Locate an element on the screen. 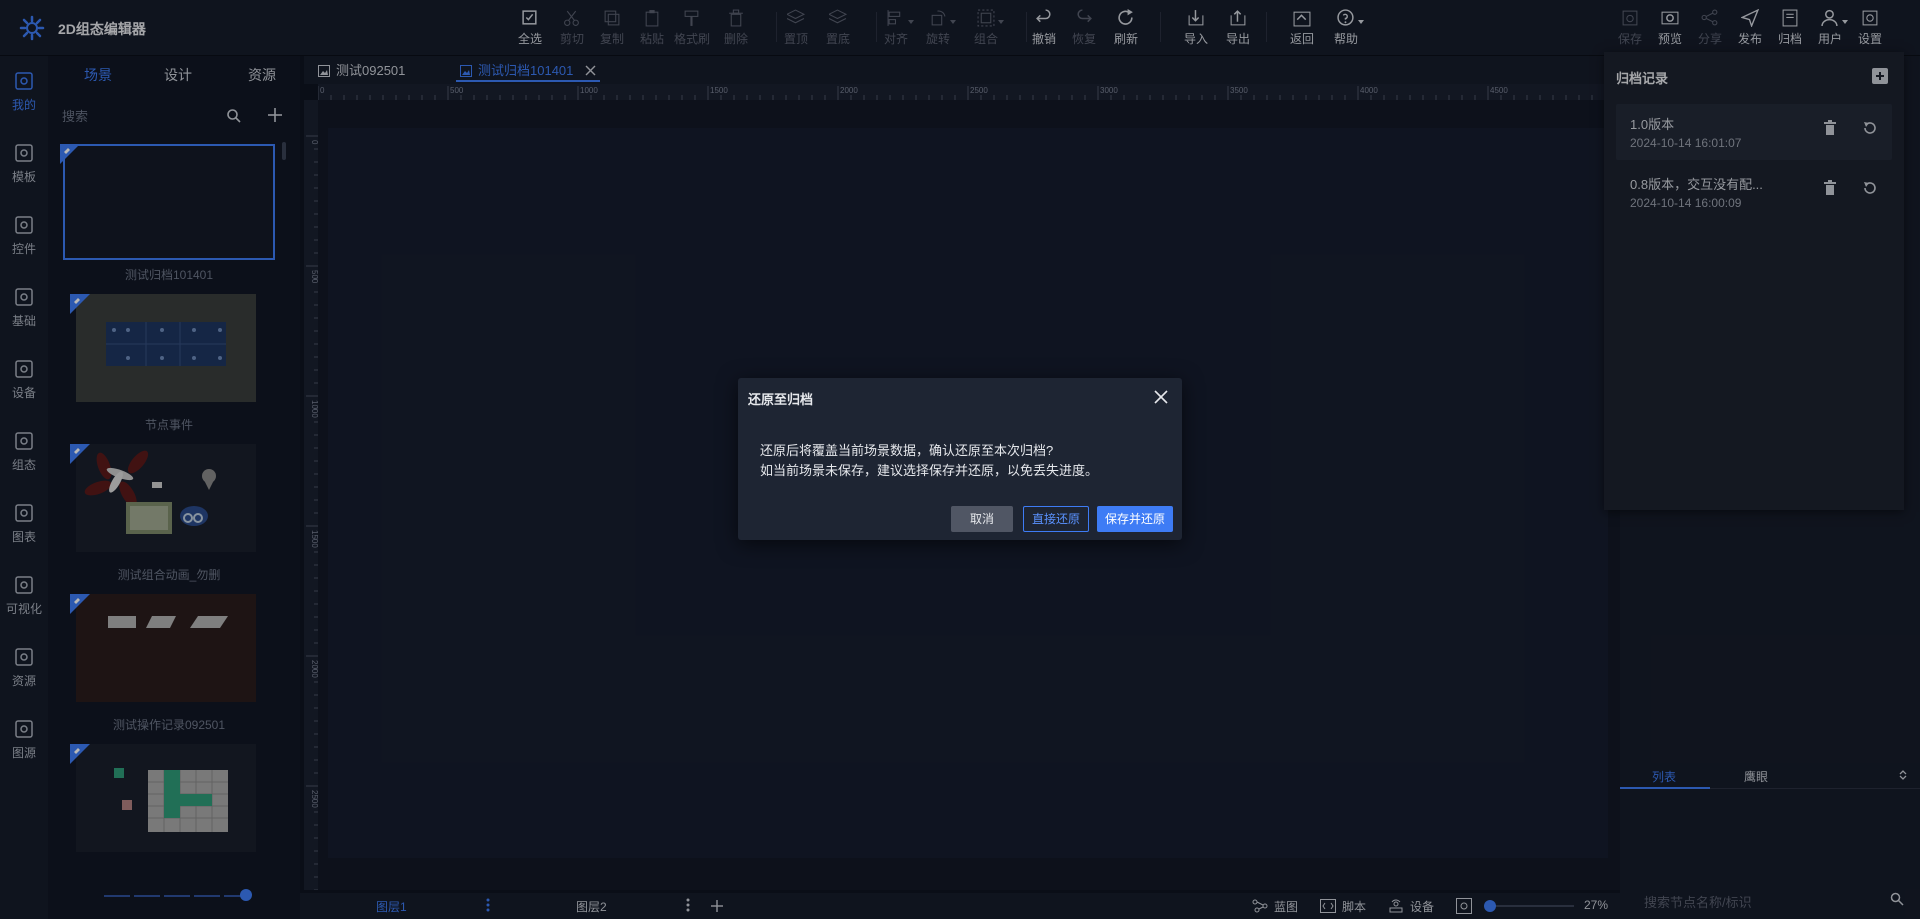 This screenshot has width=1920, height=919. dialog-title: 还原至归档 is located at coordinates (781, 399).